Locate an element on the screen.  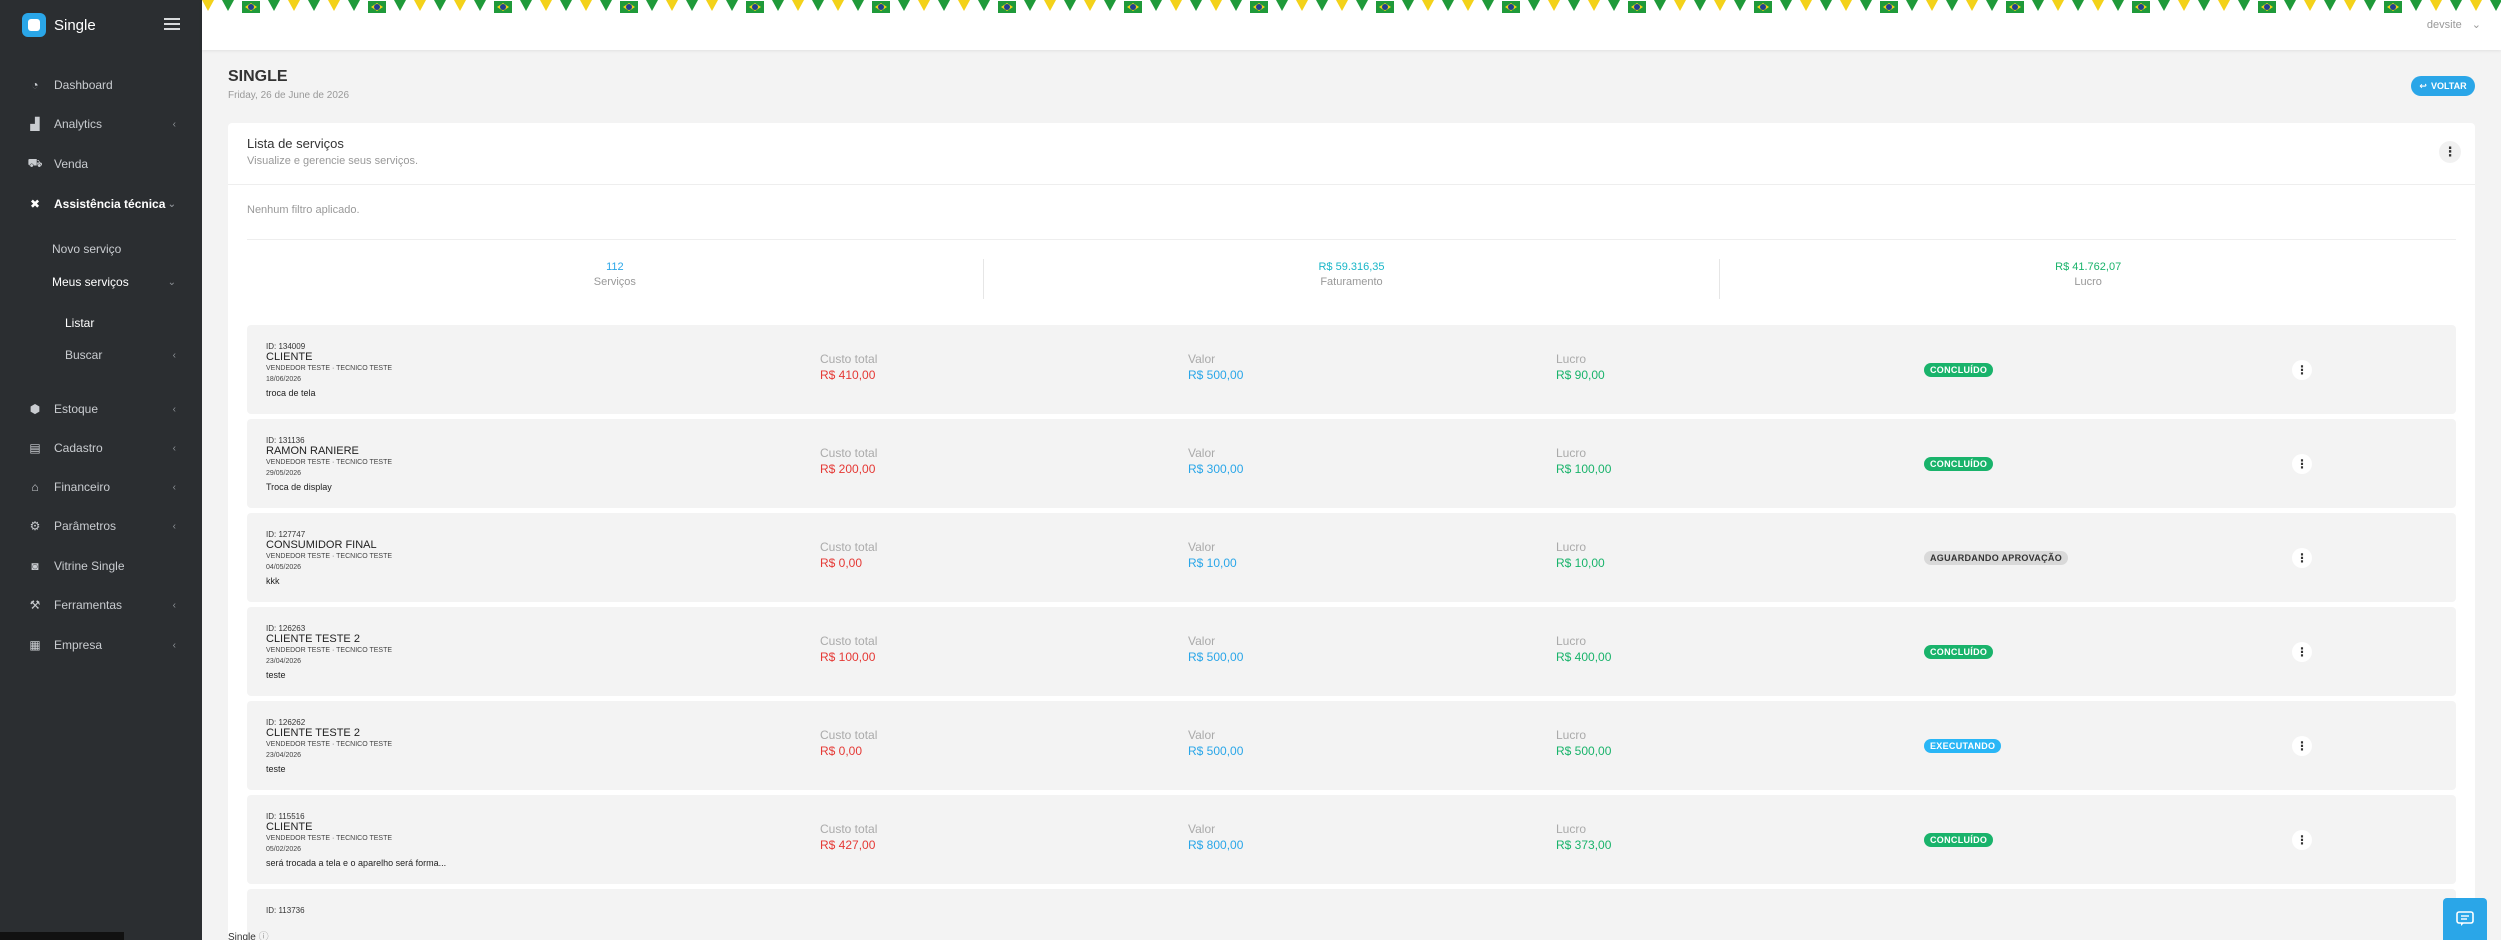
card-options-button: ⋮ is located at coordinates (2450, 152).